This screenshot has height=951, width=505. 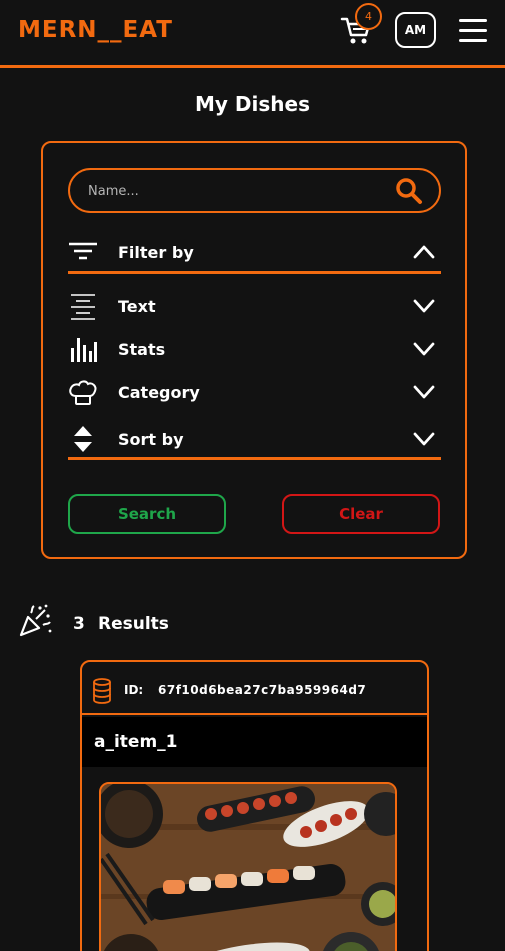 What do you see at coordinates (361, 514) in the screenshot?
I see `clear-button: Clear` at bounding box center [361, 514].